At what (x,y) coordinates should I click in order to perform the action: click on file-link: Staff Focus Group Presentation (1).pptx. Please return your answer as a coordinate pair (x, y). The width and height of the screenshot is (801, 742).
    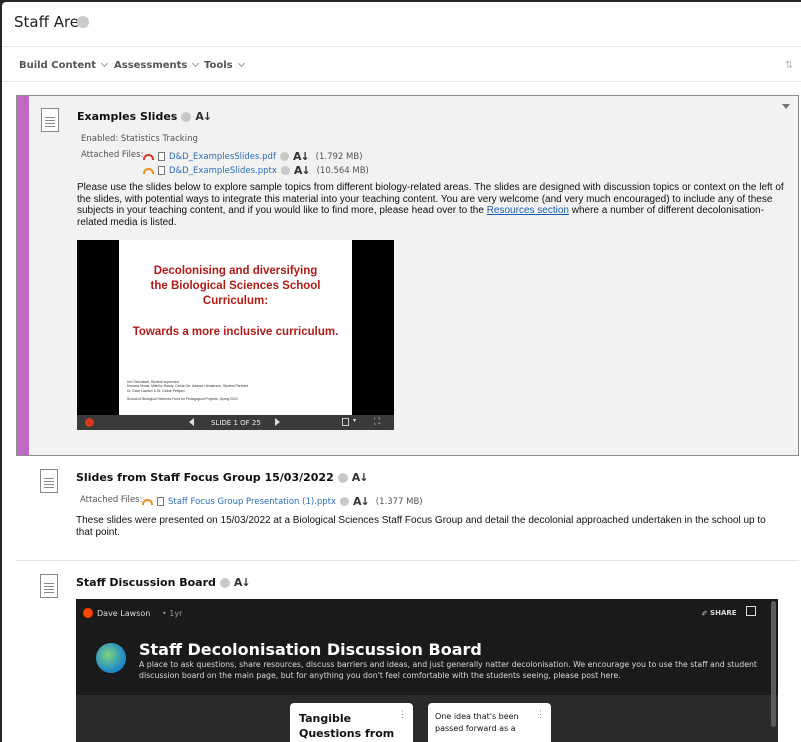
    Looking at the image, I should click on (252, 502).